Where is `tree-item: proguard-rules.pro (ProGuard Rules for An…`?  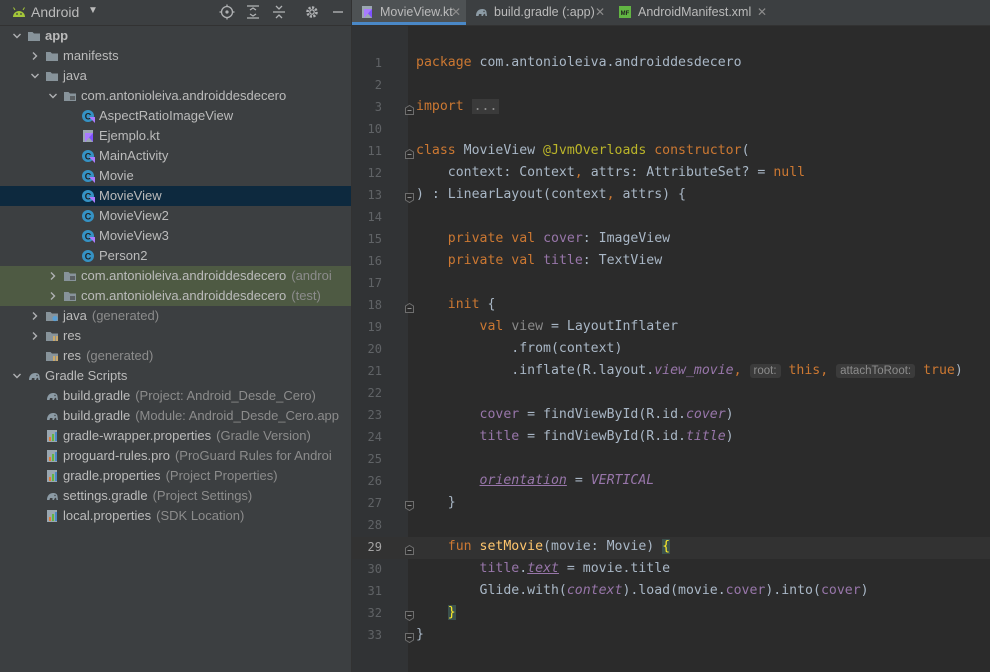 tree-item: proguard-rules.pro (ProGuard Rules for An… is located at coordinates (175, 456).